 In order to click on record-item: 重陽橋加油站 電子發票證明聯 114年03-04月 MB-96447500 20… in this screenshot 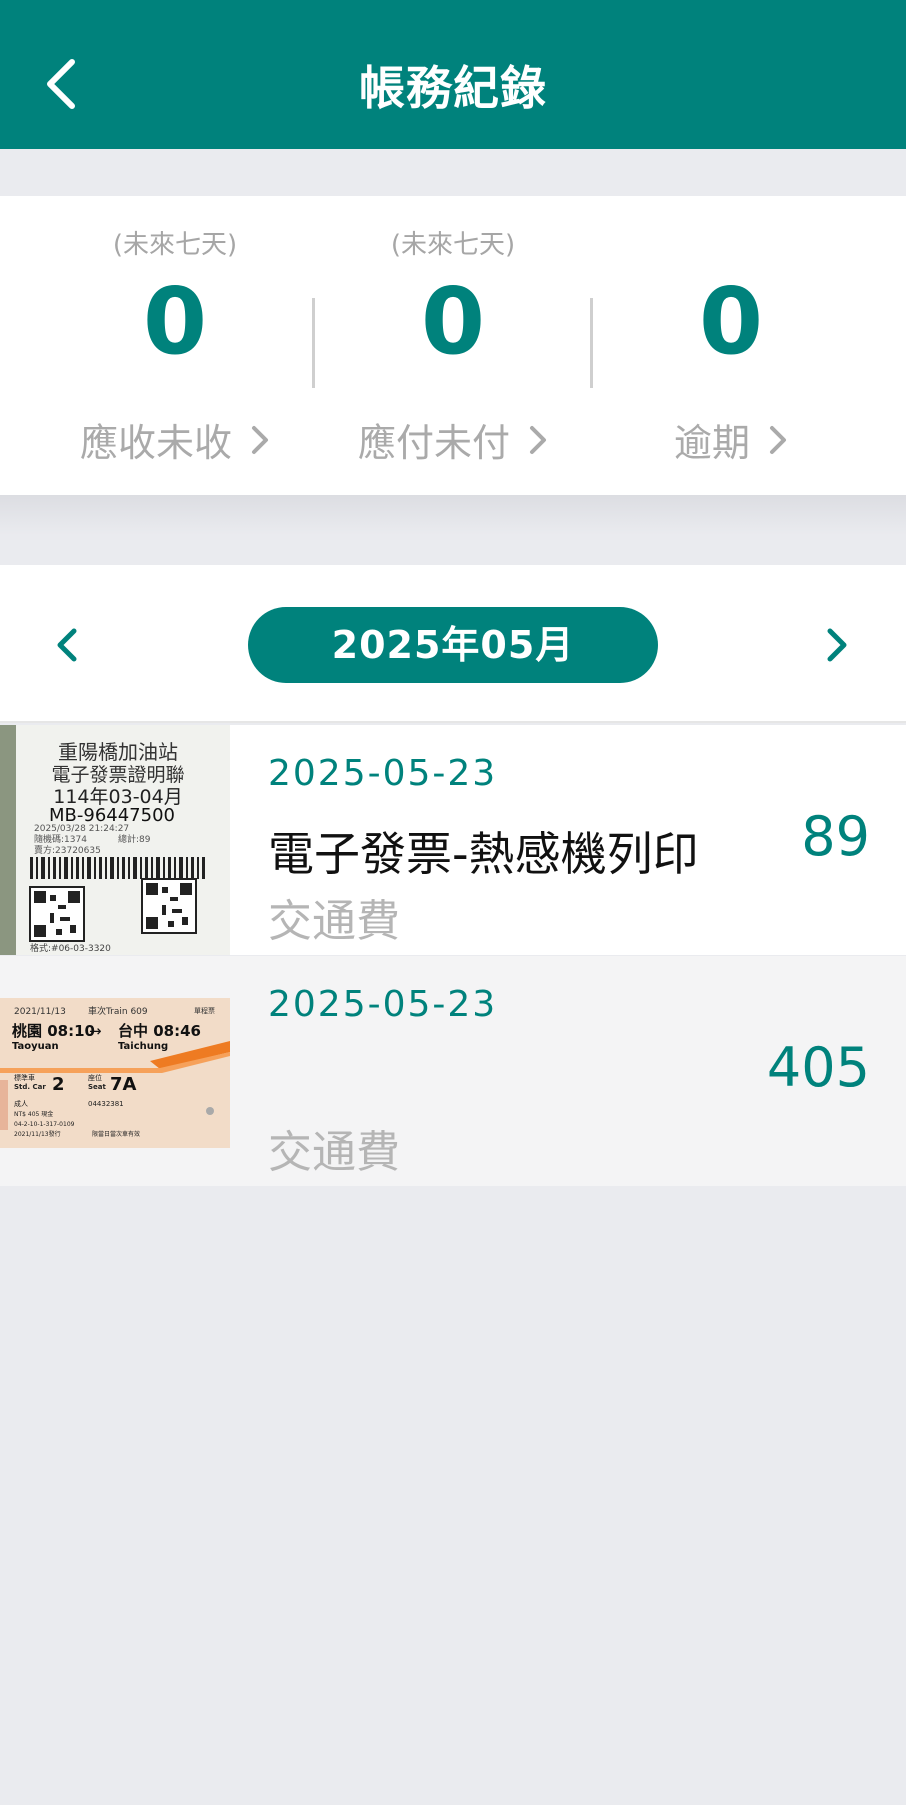, I will do `click(453, 840)`.